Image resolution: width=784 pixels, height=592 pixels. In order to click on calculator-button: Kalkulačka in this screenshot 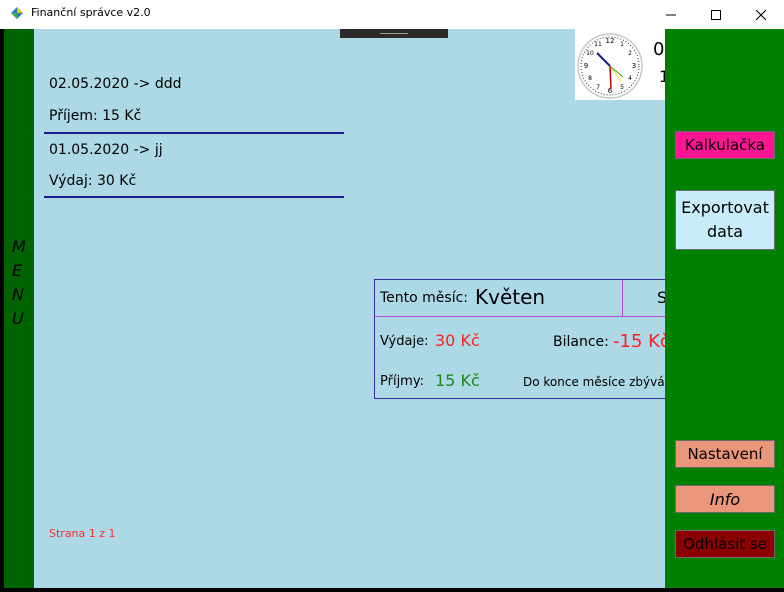, I will do `click(725, 145)`.